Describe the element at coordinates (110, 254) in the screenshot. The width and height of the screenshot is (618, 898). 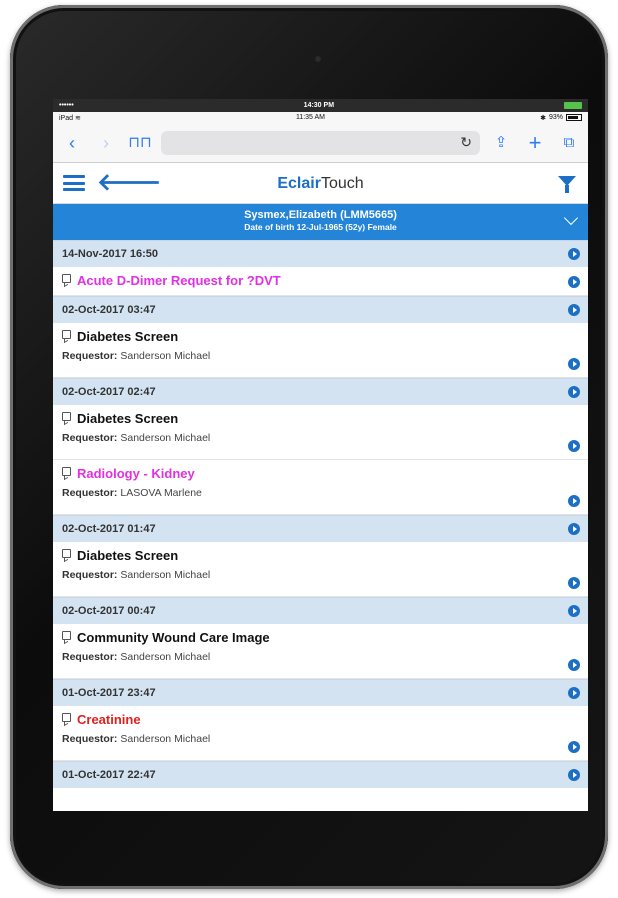
I see `group-date: 14-Nov-2017 16:50` at that location.